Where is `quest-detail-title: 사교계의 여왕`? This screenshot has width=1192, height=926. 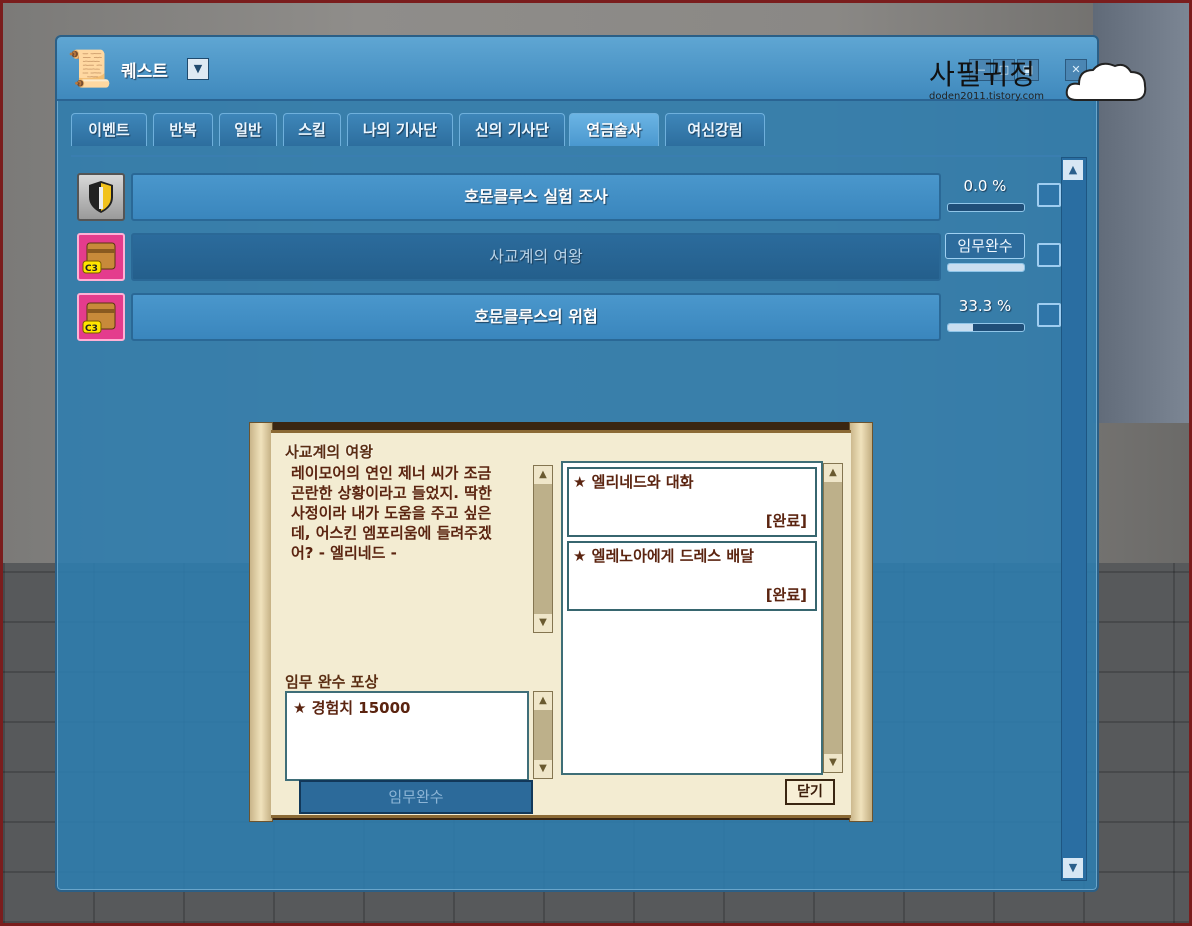 quest-detail-title: 사교계의 여왕 is located at coordinates (329, 452).